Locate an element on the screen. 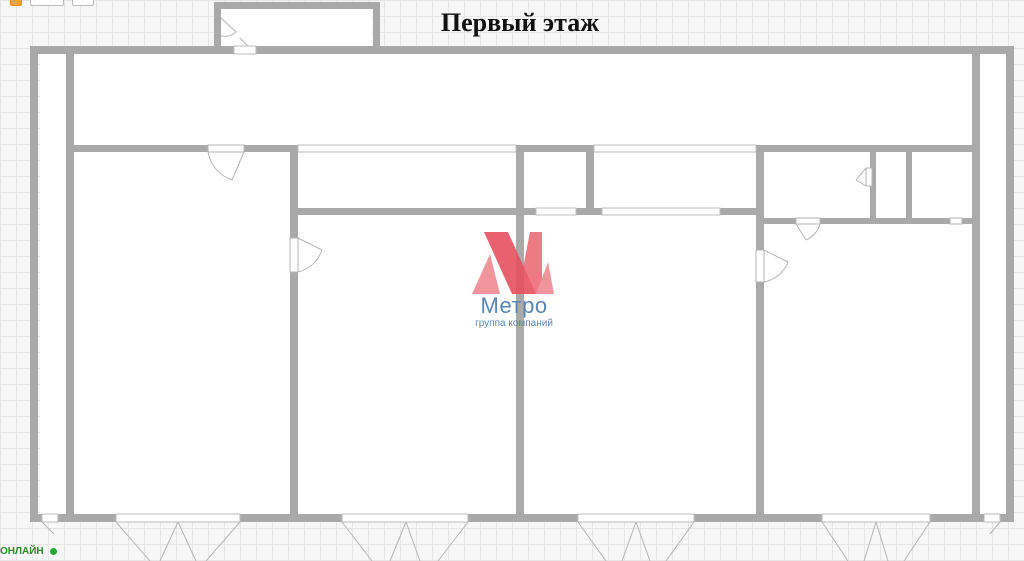 This screenshot has height=561, width=1024. annex-room is located at coordinates (296, 28).